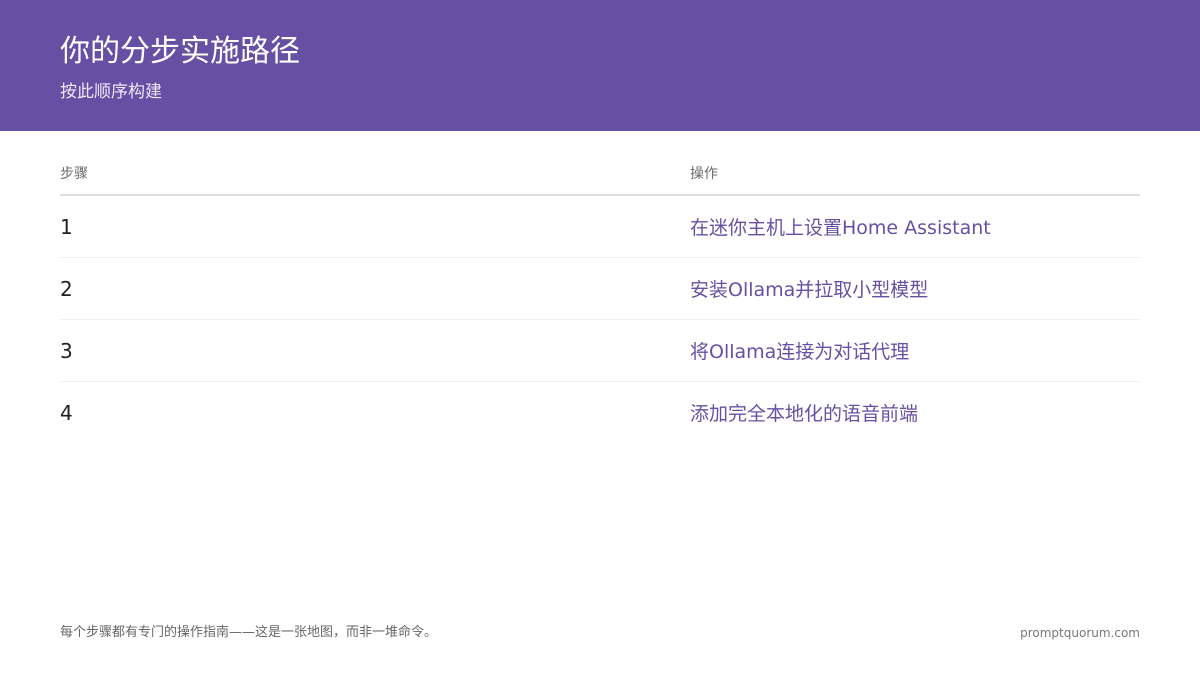  What do you see at coordinates (704, 174) in the screenshot?
I see `column-header-action: 操作` at bounding box center [704, 174].